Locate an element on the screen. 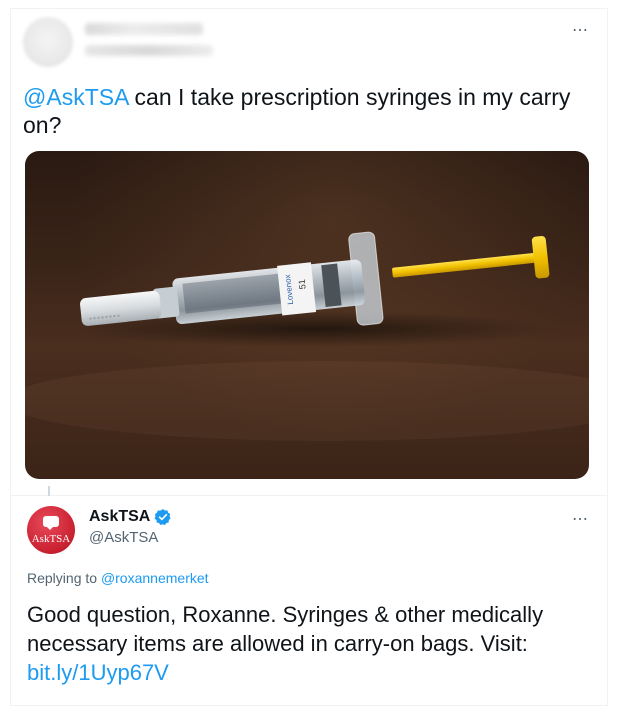 The height and width of the screenshot is (719, 620). reply-author-name-text: AskTSA is located at coordinates (119, 517).